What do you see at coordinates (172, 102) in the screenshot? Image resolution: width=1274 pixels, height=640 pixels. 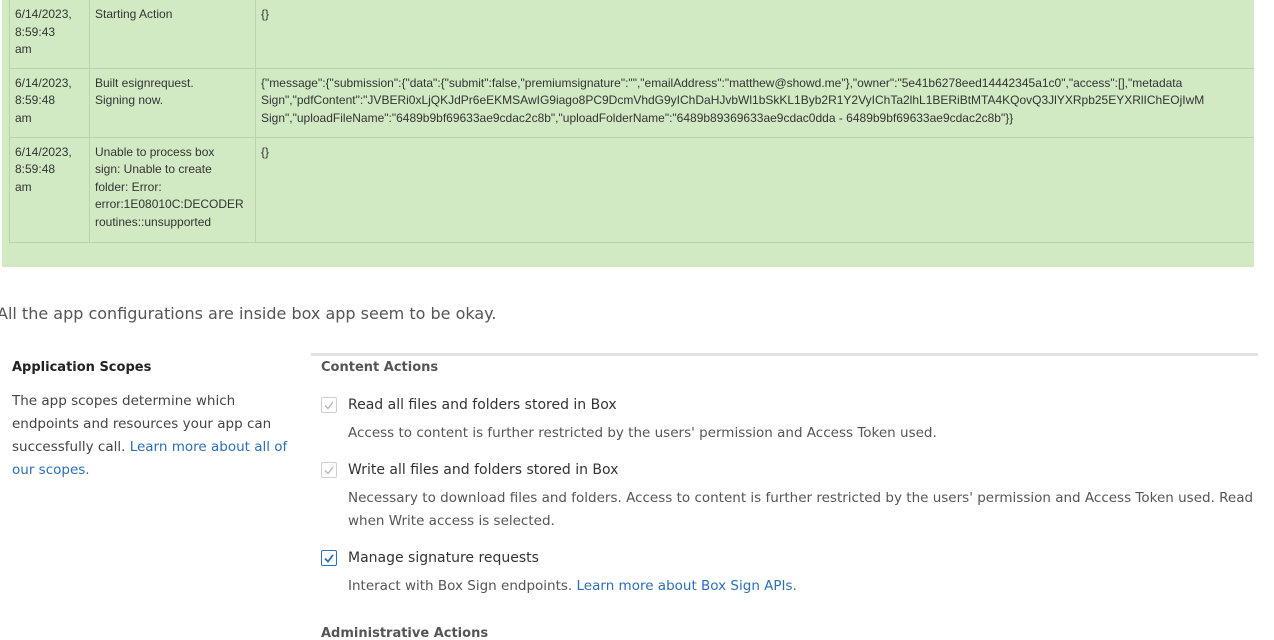 I see `log-message-cell: Built esignrequest. Signing now.` at bounding box center [172, 102].